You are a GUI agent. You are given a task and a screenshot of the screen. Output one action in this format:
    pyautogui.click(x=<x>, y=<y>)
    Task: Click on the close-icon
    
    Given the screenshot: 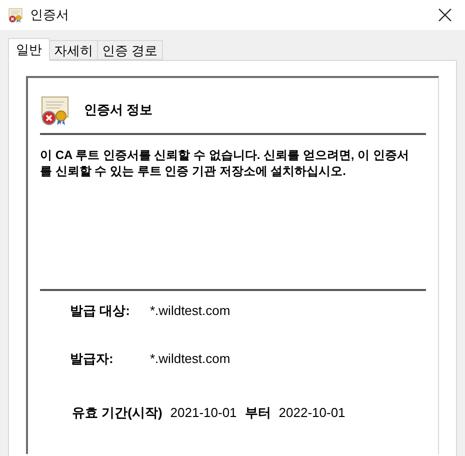 What is the action you would take?
    pyautogui.click(x=445, y=15)
    